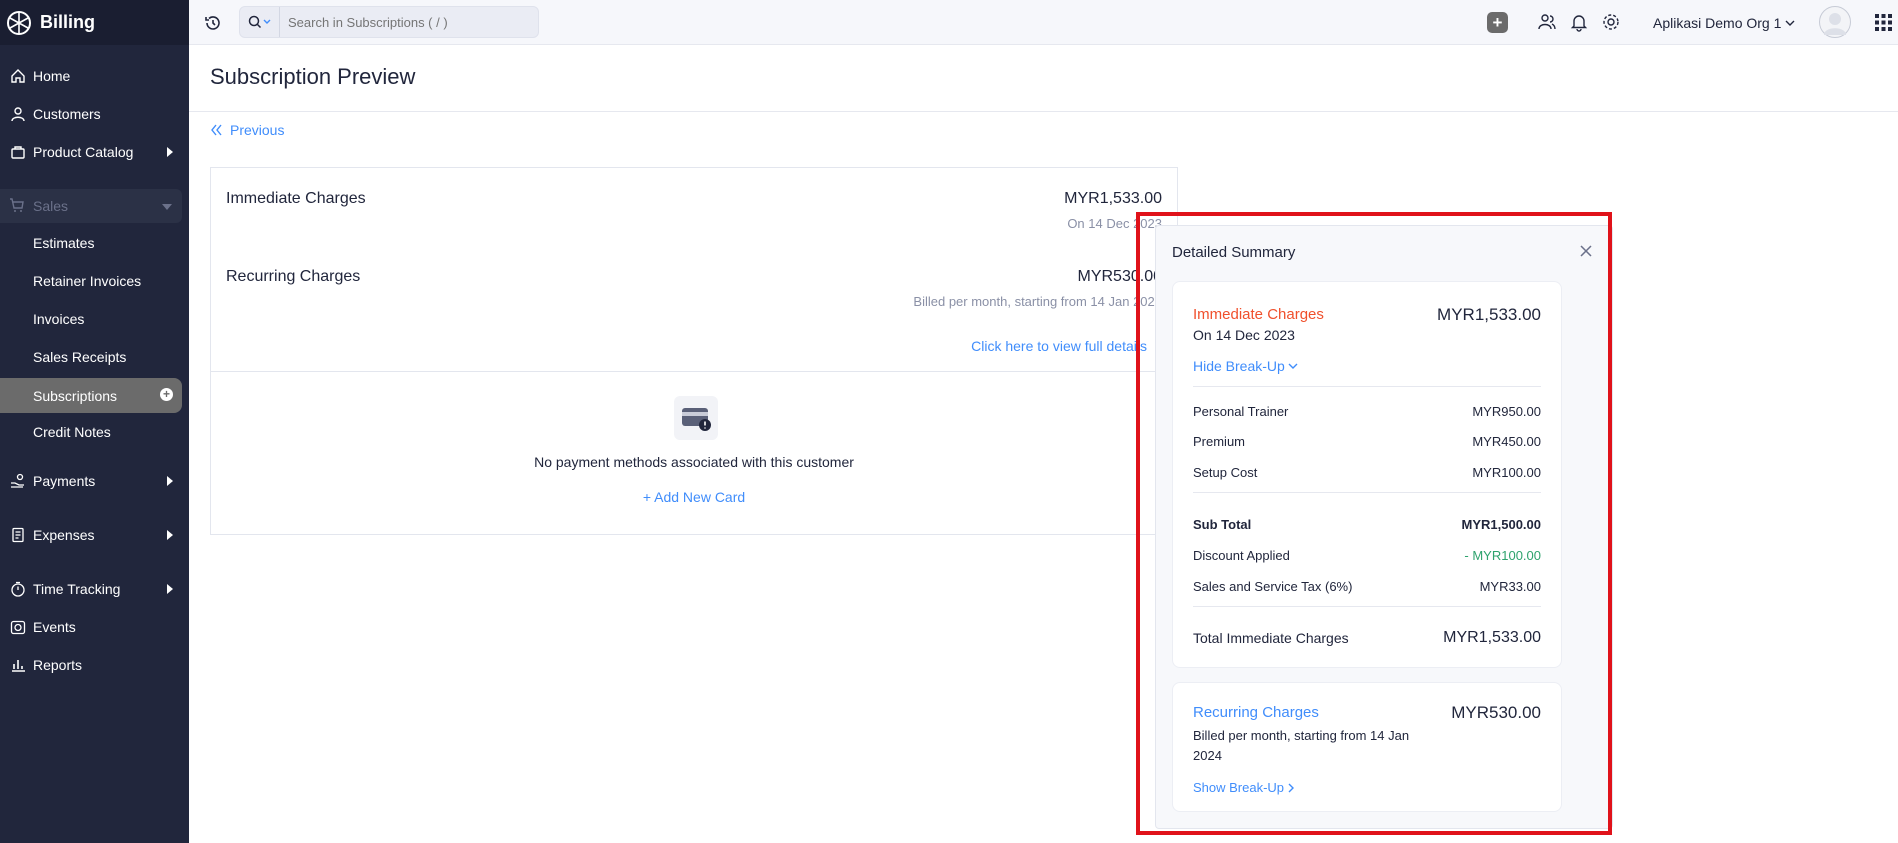 This screenshot has width=1898, height=843. What do you see at coordinates (18, 206) in the screenshot?
I see `cart-icon` at bounding box center [18, 206].